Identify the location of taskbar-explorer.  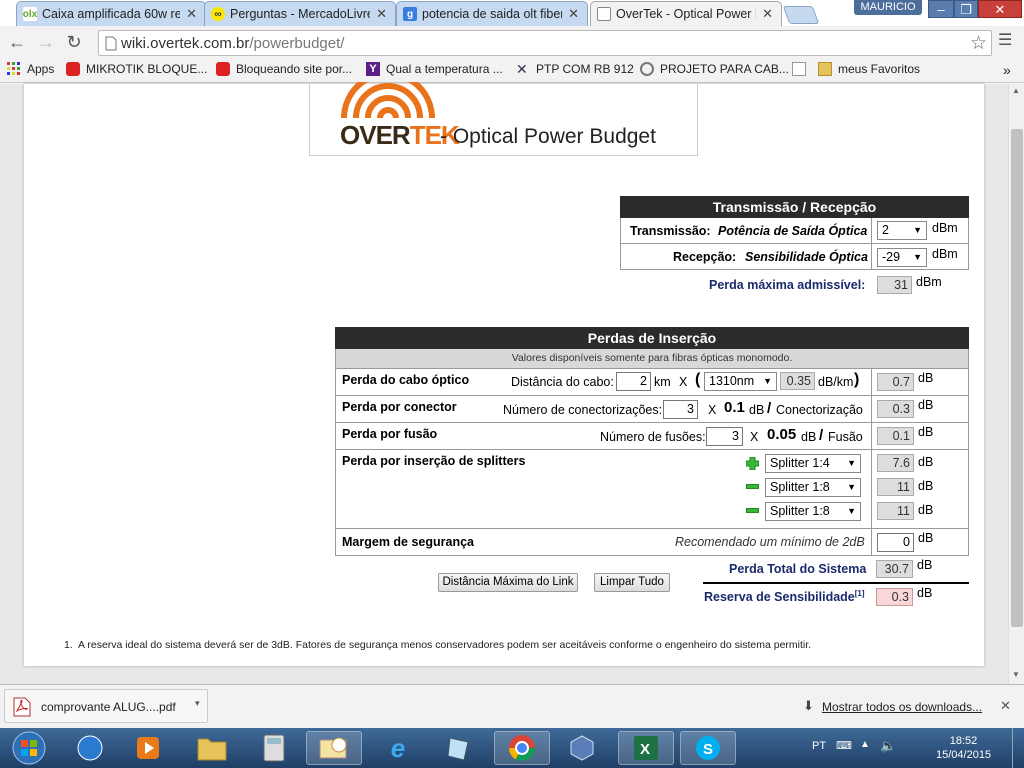
(212, 748).